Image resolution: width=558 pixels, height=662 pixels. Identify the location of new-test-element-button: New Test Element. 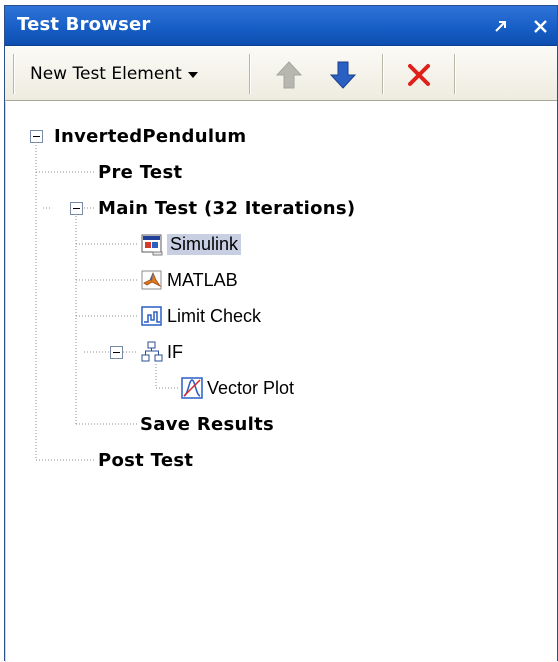
(114, 74).